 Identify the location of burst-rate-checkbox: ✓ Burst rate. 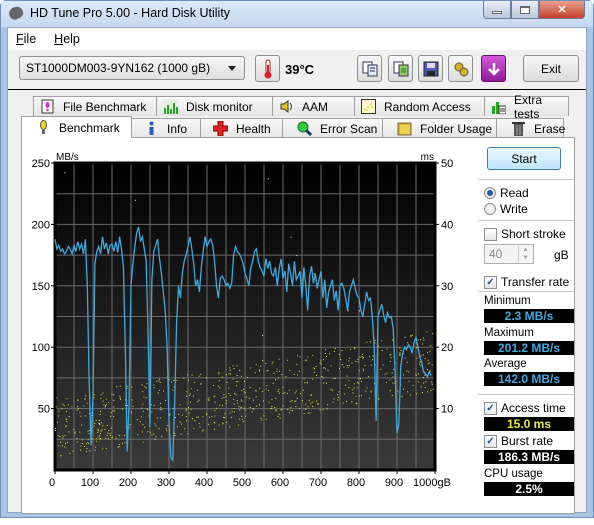
(518, 441).